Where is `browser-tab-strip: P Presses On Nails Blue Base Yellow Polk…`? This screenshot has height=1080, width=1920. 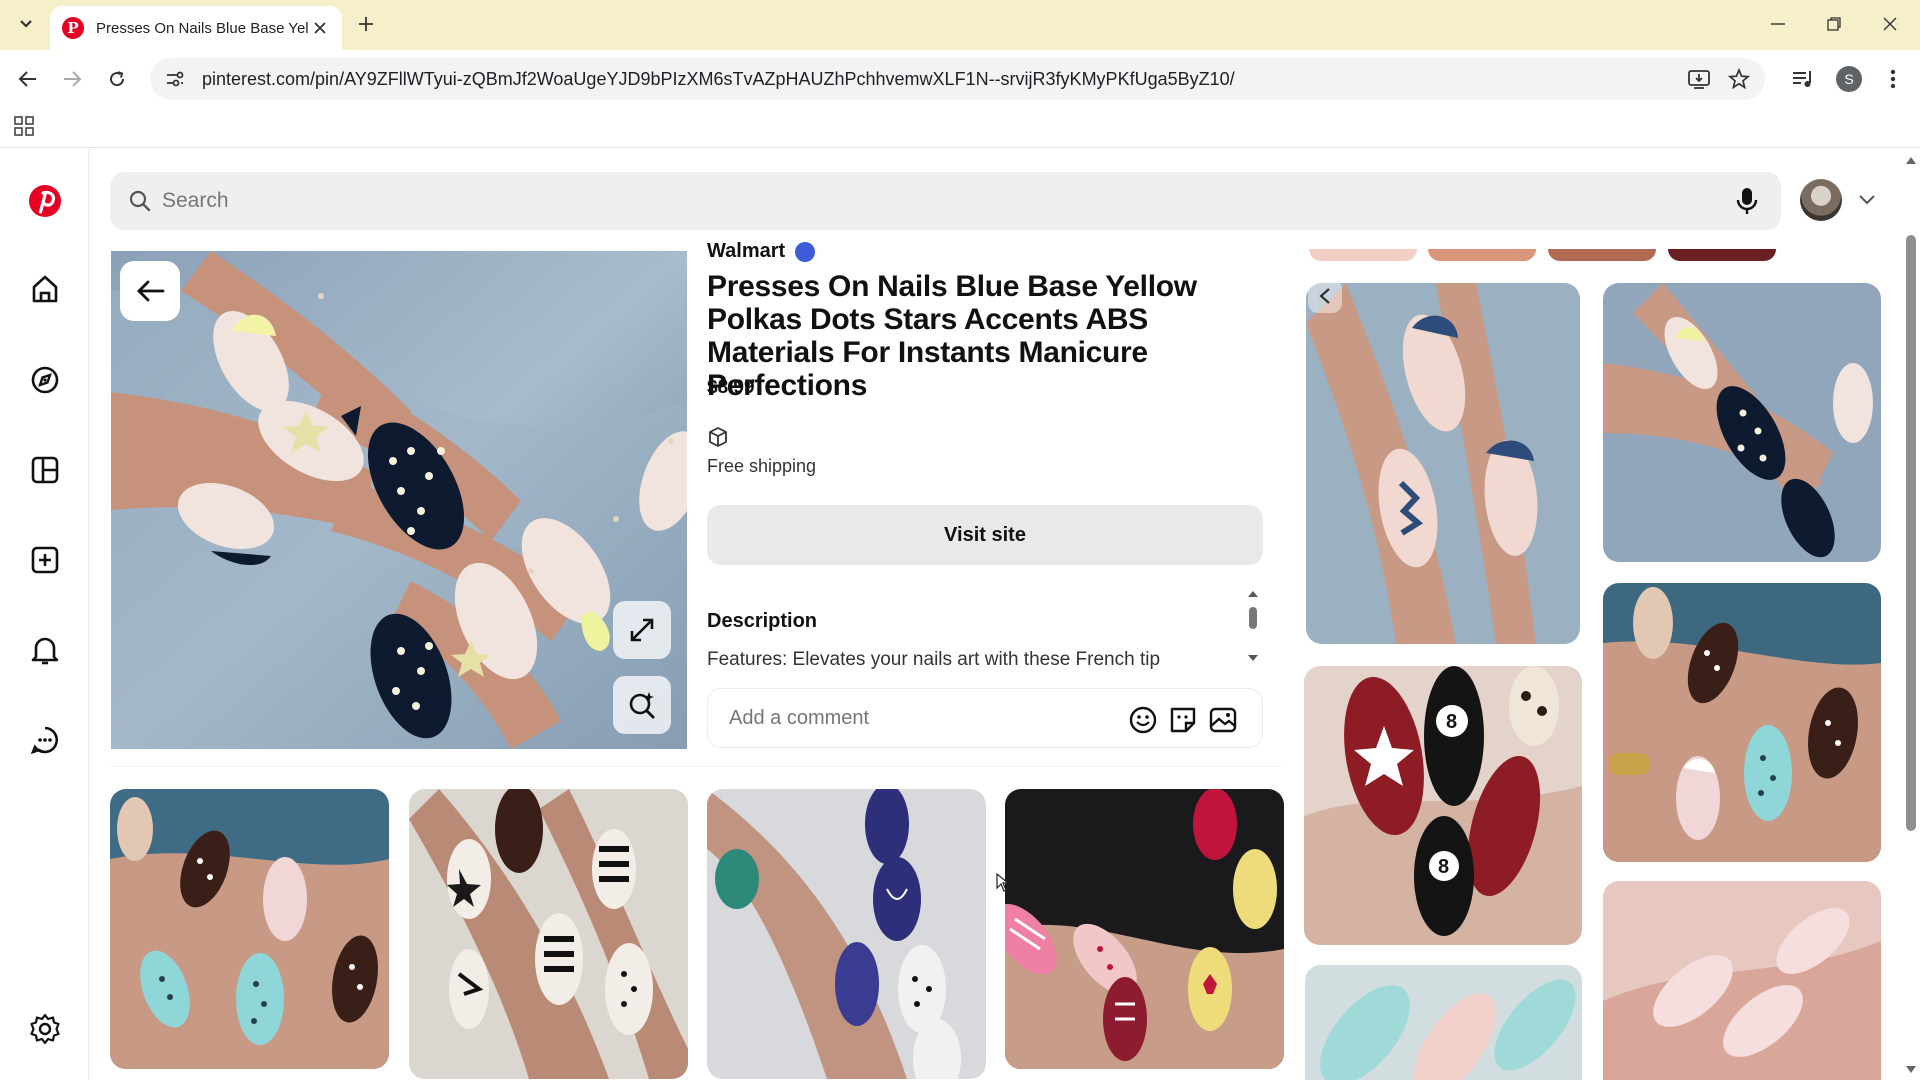
browser-tab-strip: P Presses On Nails Blue Base Yellow Polk… is located at coordinates (960, 25).